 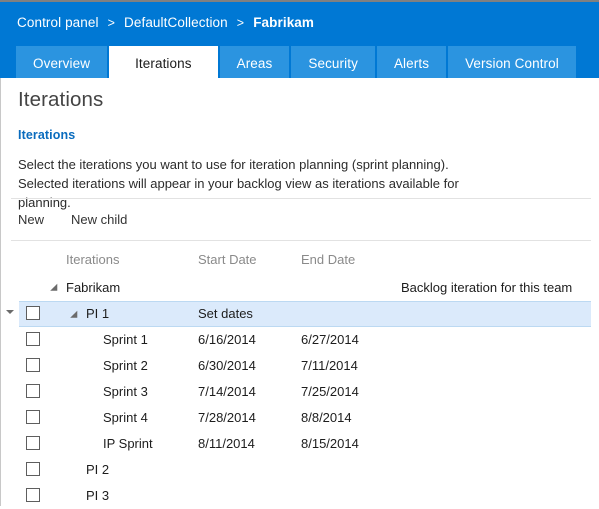 What do you see at coordinates (301, 240) in the screenshot?
I see `divider-toolbar` at bounding box center [301, 240].